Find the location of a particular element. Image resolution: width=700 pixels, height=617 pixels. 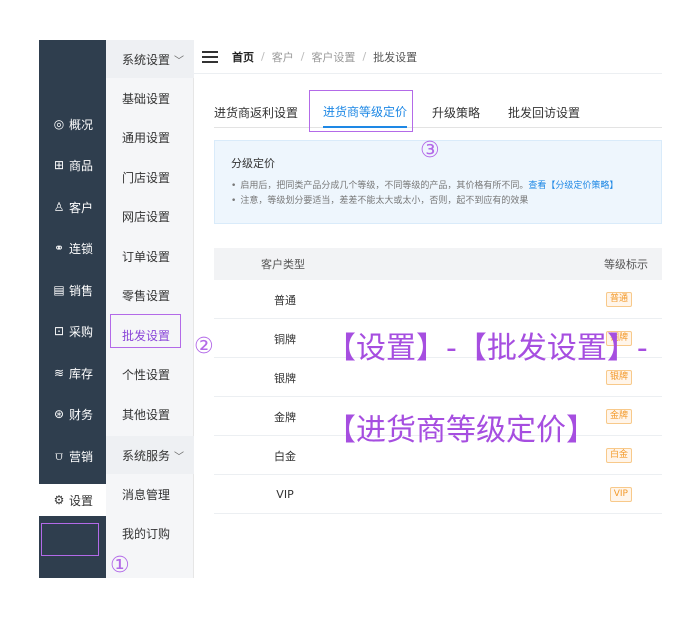

tab-bar: 进货商返利设置 进货商等级定价 升级策略 批发回访设置 is located at coordinates (438, 112).